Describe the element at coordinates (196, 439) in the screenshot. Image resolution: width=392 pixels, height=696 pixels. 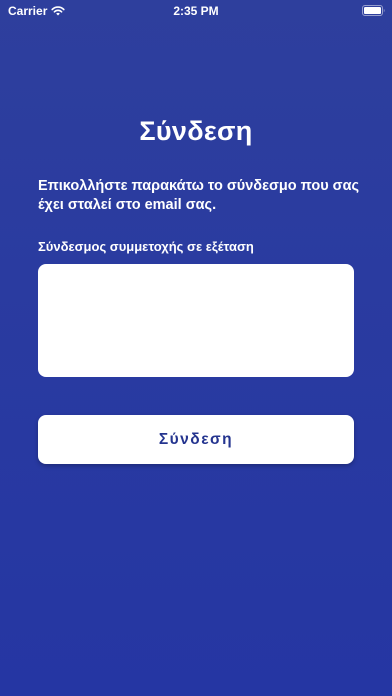
I see `login-button: Σύνδεση` at that location.